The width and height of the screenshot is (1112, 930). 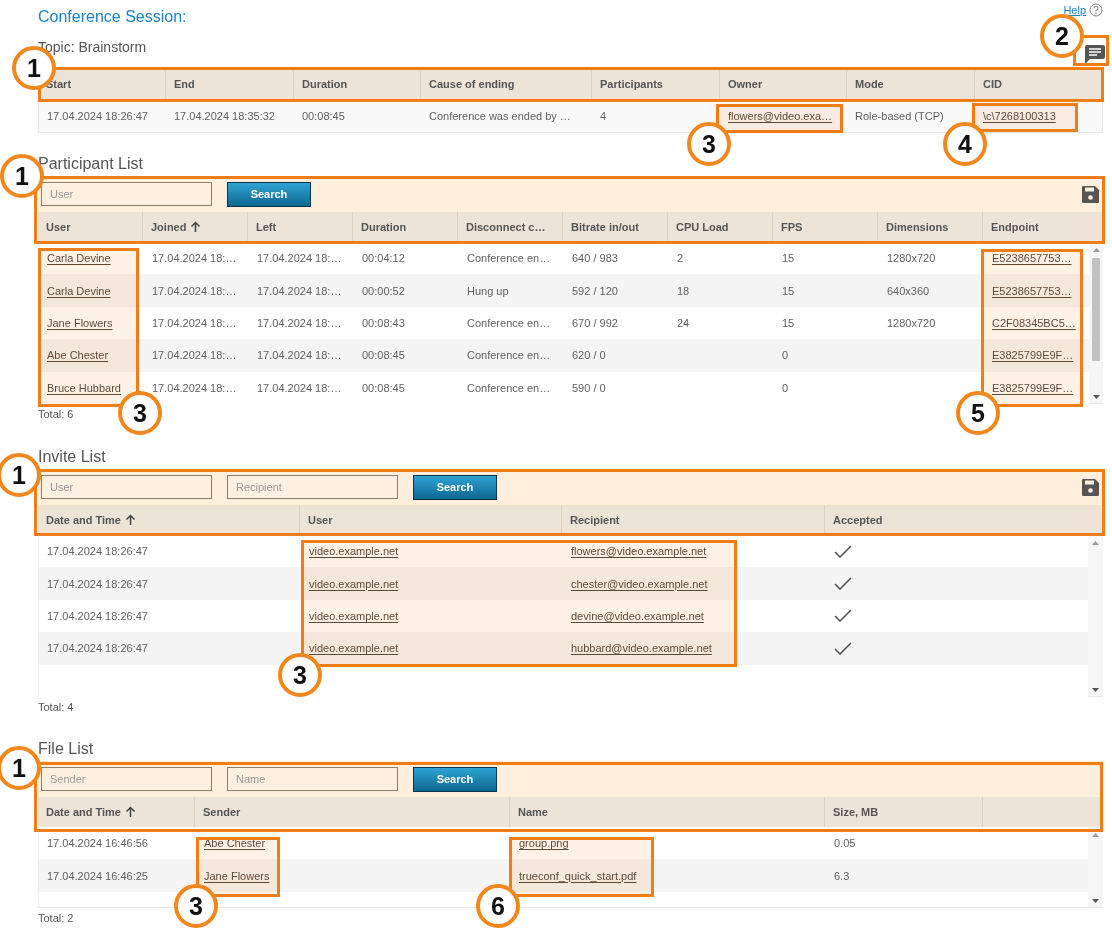 What do you see at coordinates (656, 84) in the screenshot?
I see `column-header: Participants` at bounding box center [656, 84].